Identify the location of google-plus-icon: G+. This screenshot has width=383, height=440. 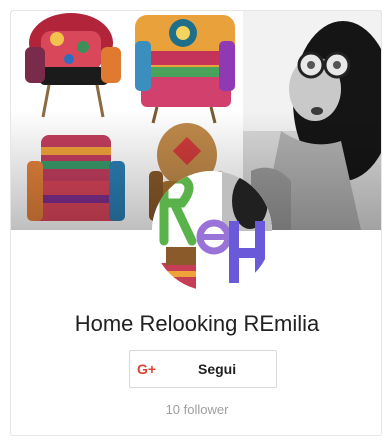
(147, 369).